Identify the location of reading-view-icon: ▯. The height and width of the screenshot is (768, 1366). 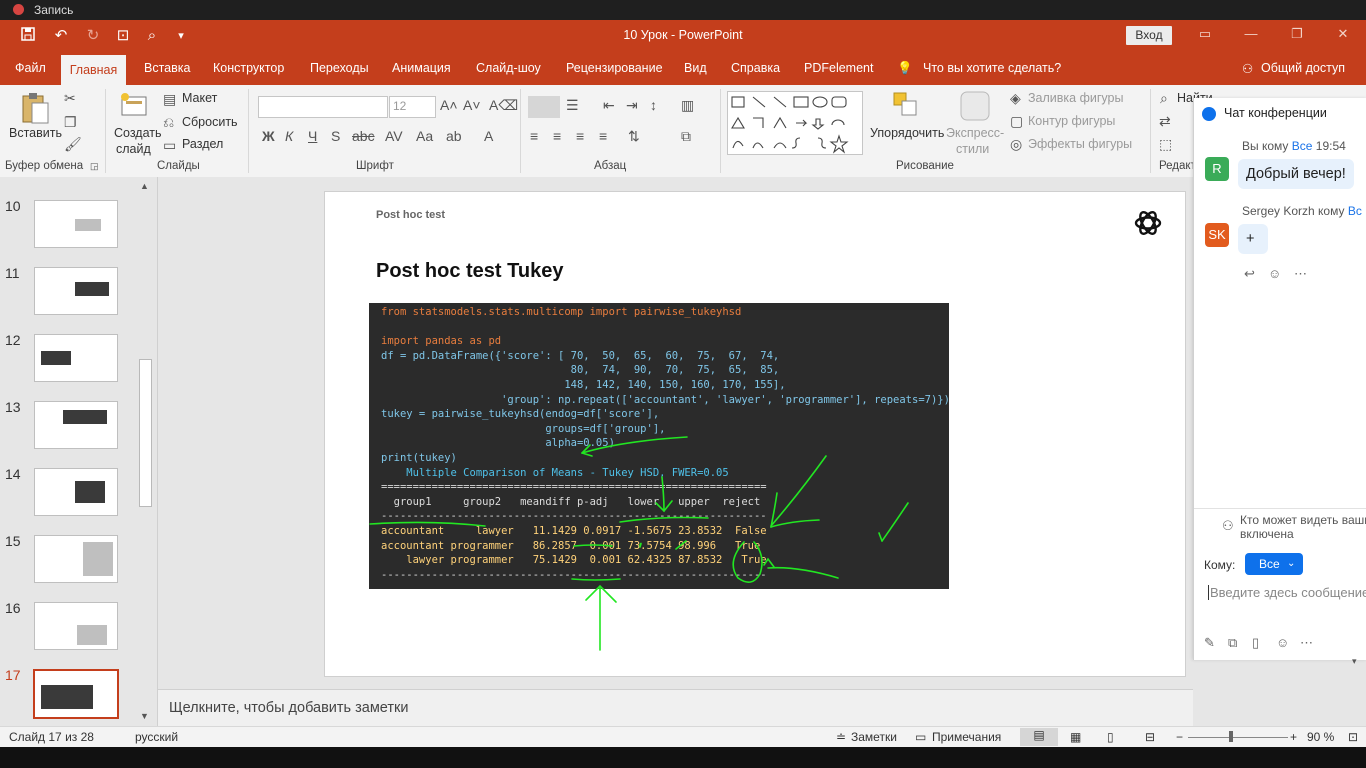
(1110, 737).